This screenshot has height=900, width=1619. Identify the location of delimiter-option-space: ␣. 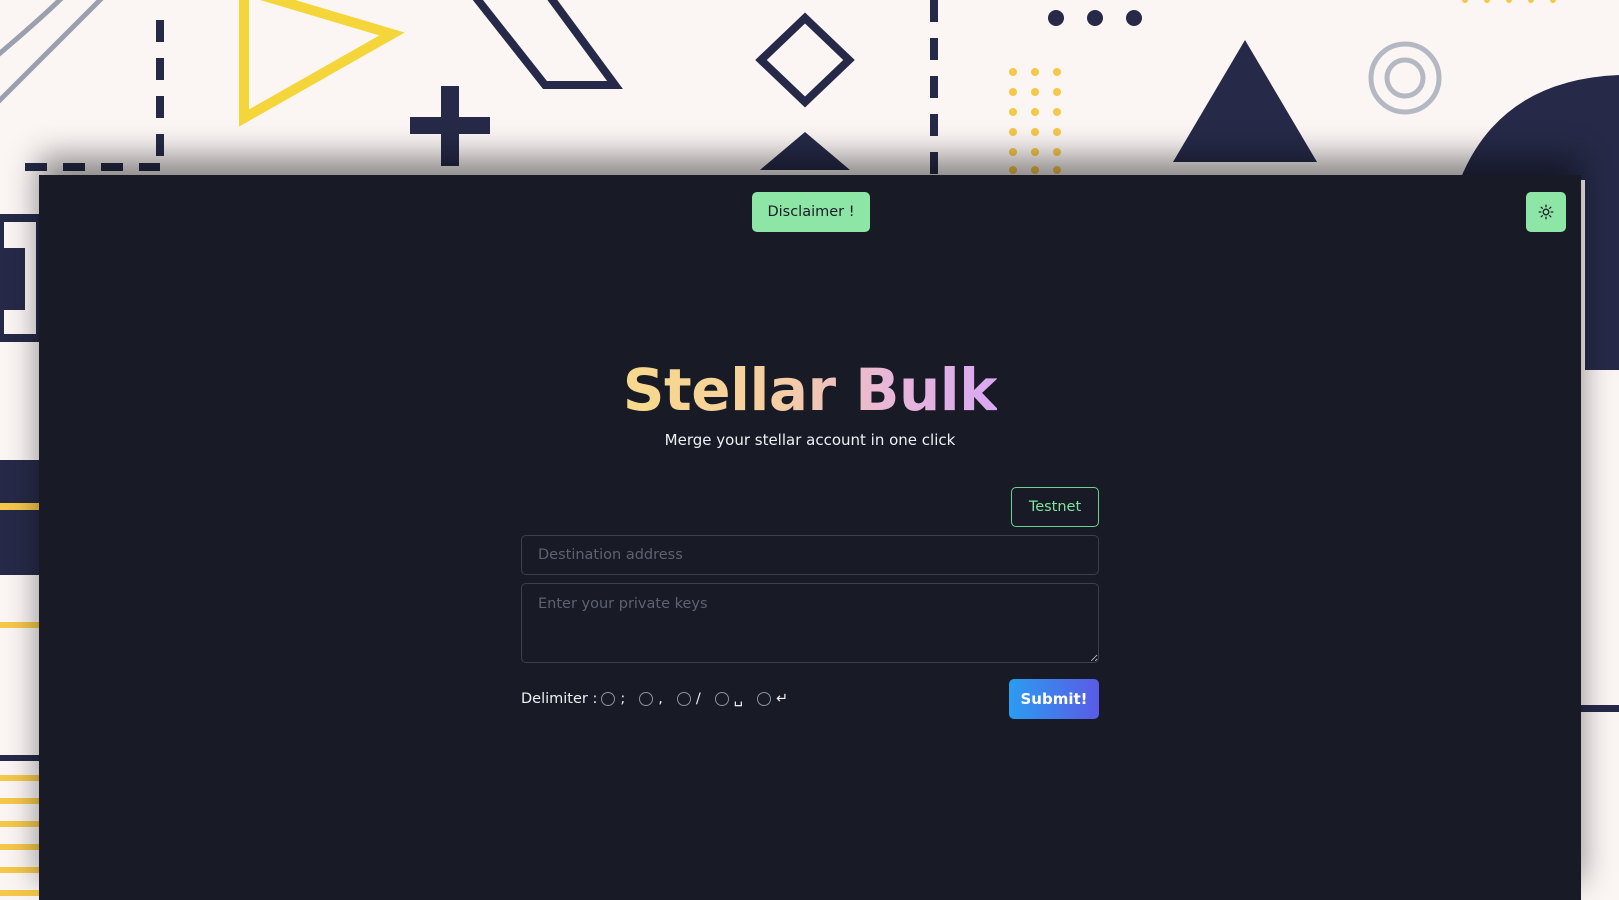
(738, 699).